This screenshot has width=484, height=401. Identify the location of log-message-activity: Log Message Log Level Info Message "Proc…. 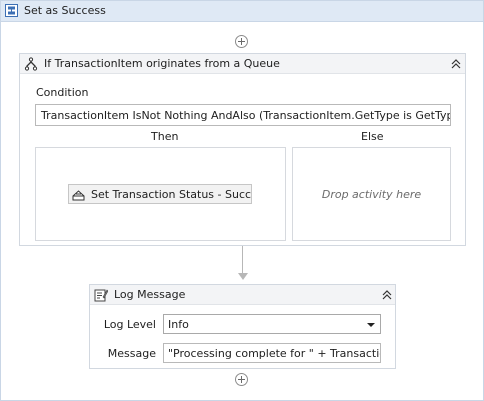
(242, 326).